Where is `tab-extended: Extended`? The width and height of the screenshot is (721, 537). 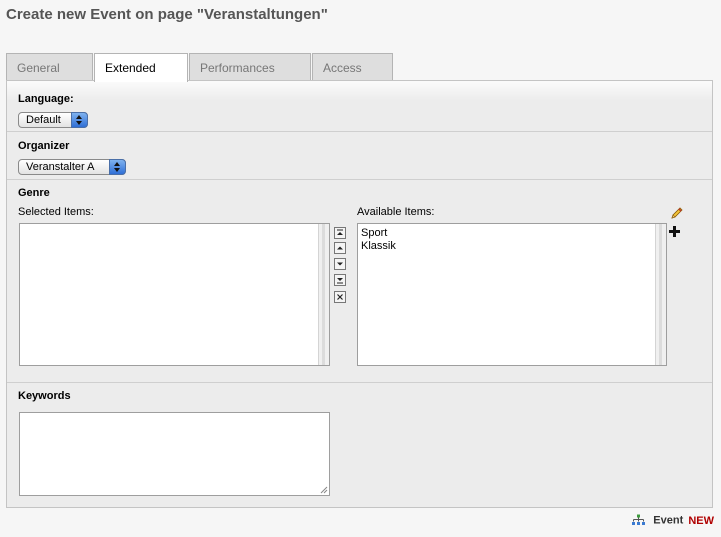 tab-extended: Extended is located at coordinates (141, 67).